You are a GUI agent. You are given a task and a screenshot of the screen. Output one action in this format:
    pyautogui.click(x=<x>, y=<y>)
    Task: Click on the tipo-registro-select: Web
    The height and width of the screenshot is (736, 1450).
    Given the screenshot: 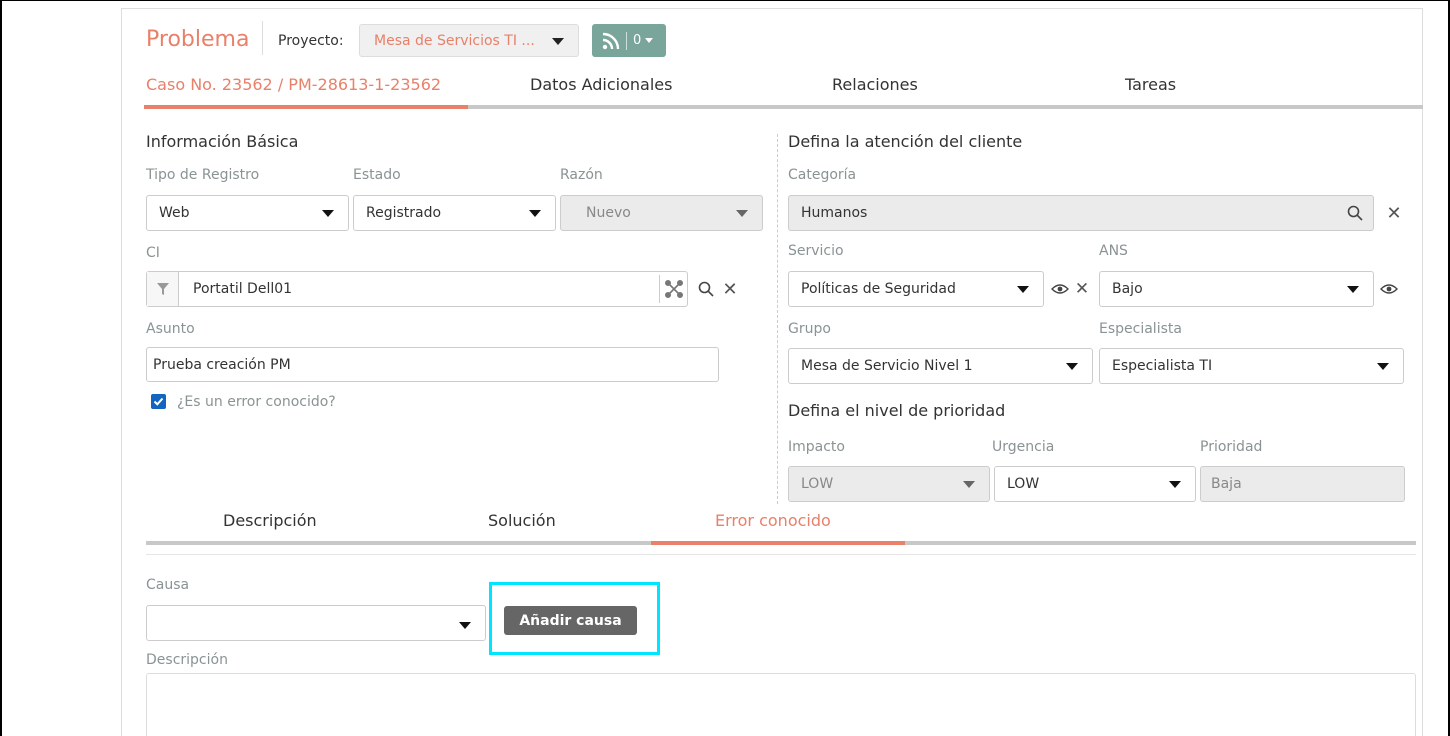 What is the action you would take?
    pyautogui.click(x=247, y=213)
    